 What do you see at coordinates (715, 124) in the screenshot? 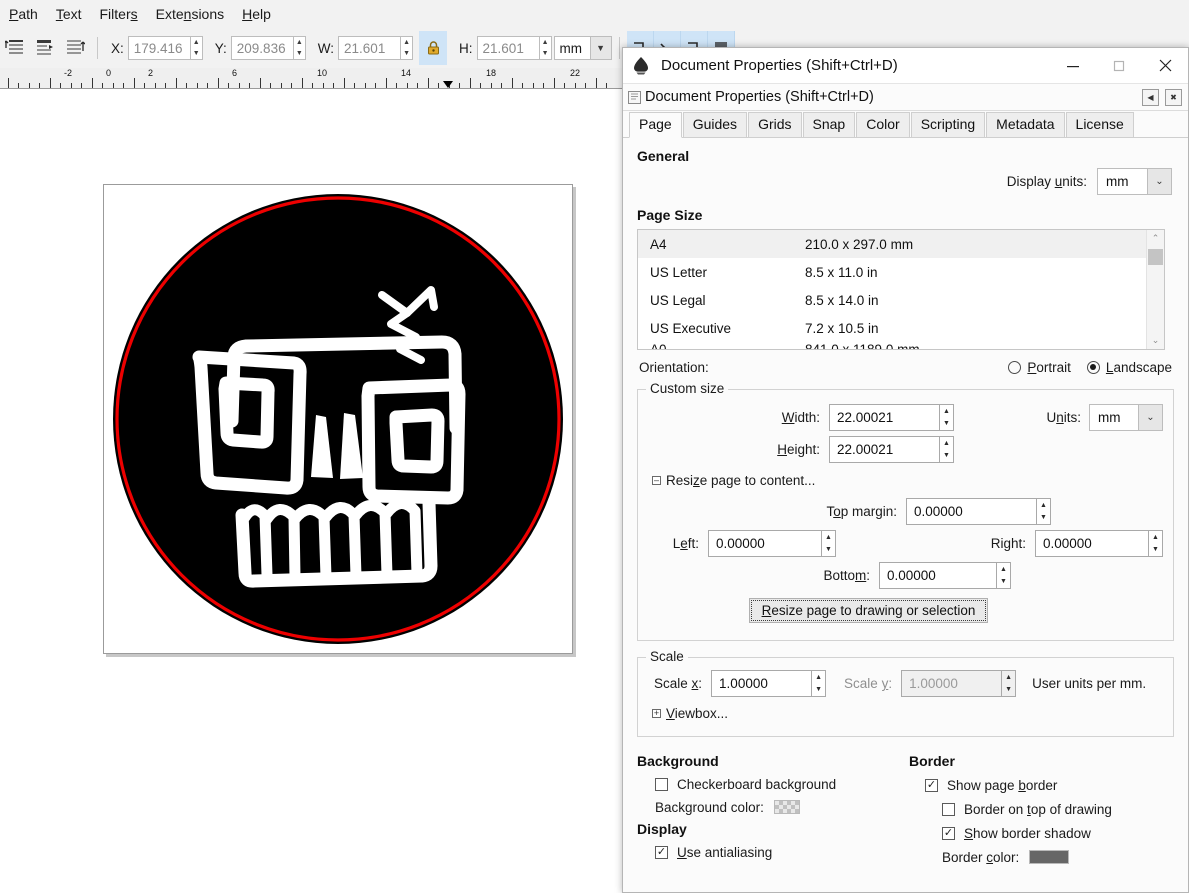
I see `tab-guides: Guides` at bounding box center [715, 124].